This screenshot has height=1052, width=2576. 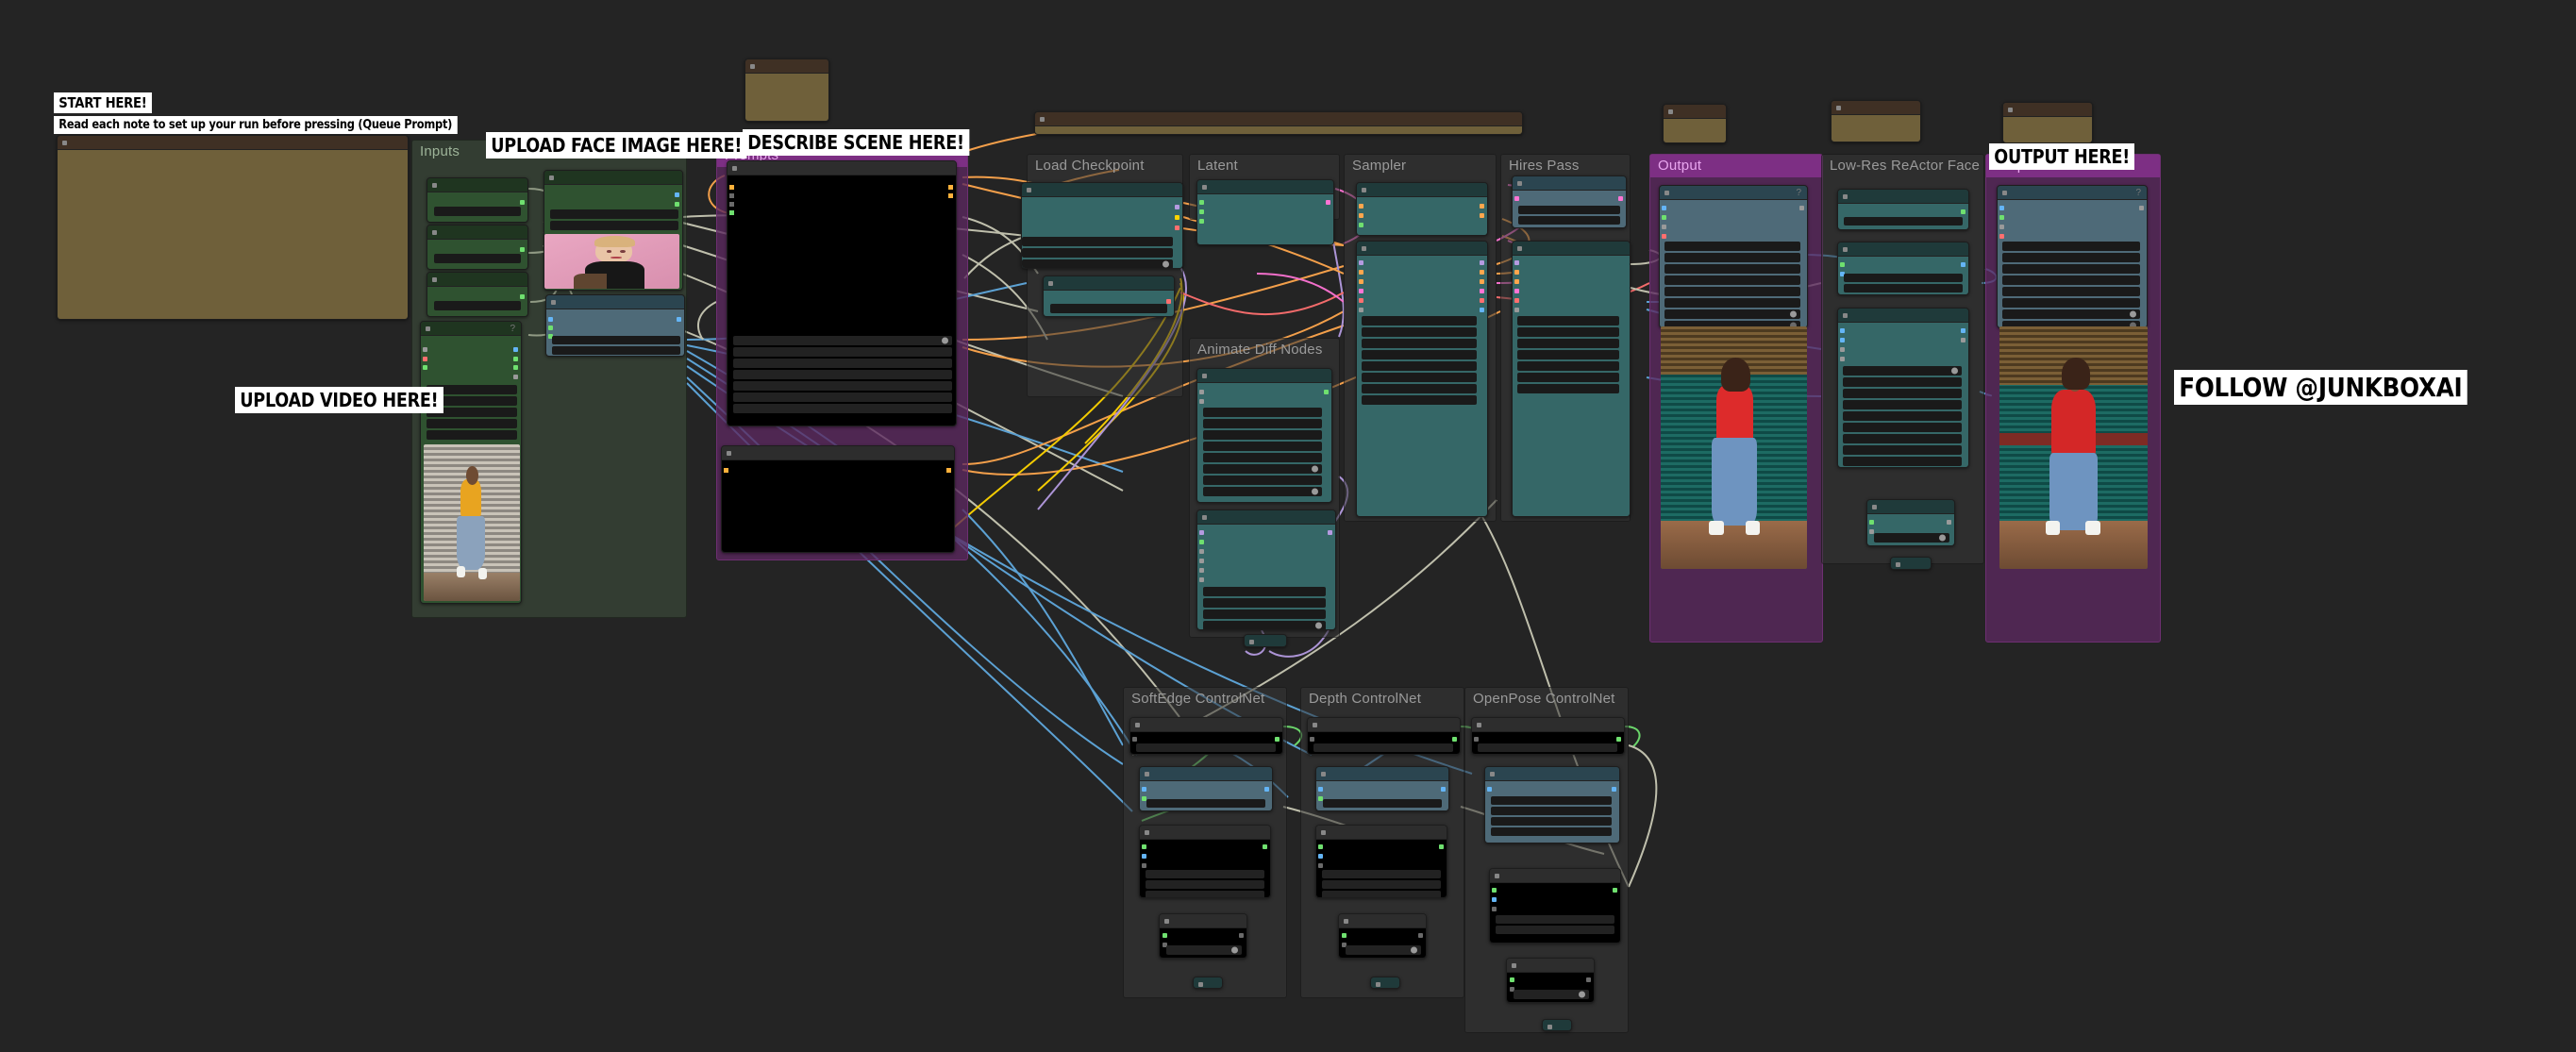 I want to click on note-node-sampler, so click(x=1876, y=121).